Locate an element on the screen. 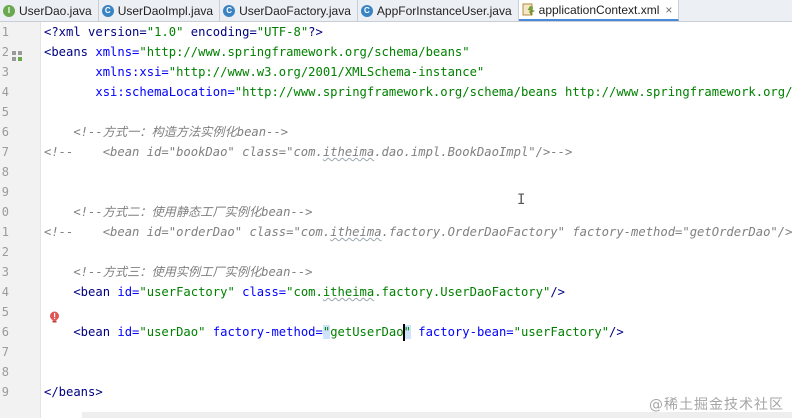  xml-file-icon is located at coordinates (528, 9).